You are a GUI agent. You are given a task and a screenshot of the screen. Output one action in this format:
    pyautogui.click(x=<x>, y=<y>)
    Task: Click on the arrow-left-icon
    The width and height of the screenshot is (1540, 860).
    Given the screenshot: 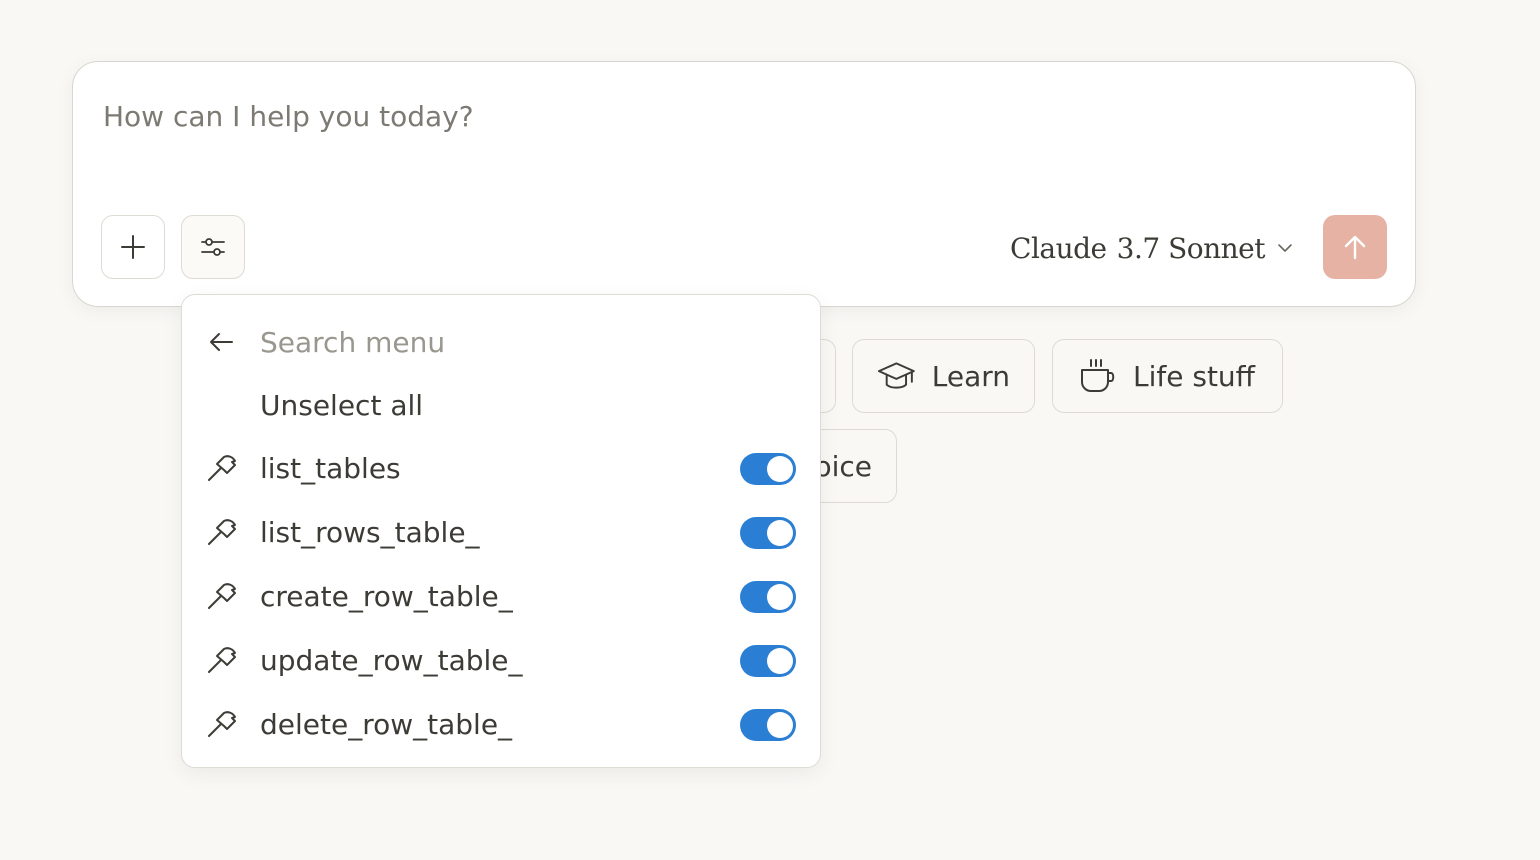 What is the action you would take?
    pyautogui.click(x=221, y=342)
    